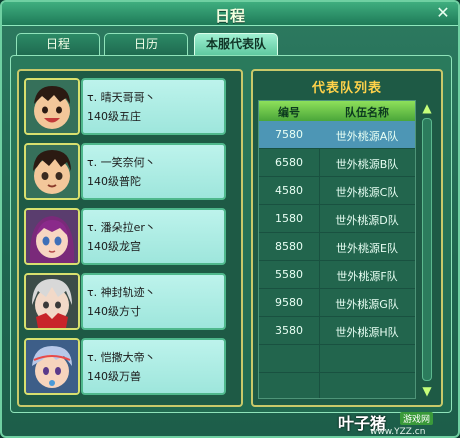 The height and width of the screenshot is (438, 460). What do you see at coordinates (289, 190) in the screenshot?
I see `team-id: 4580` at bounding box center [289, 190].